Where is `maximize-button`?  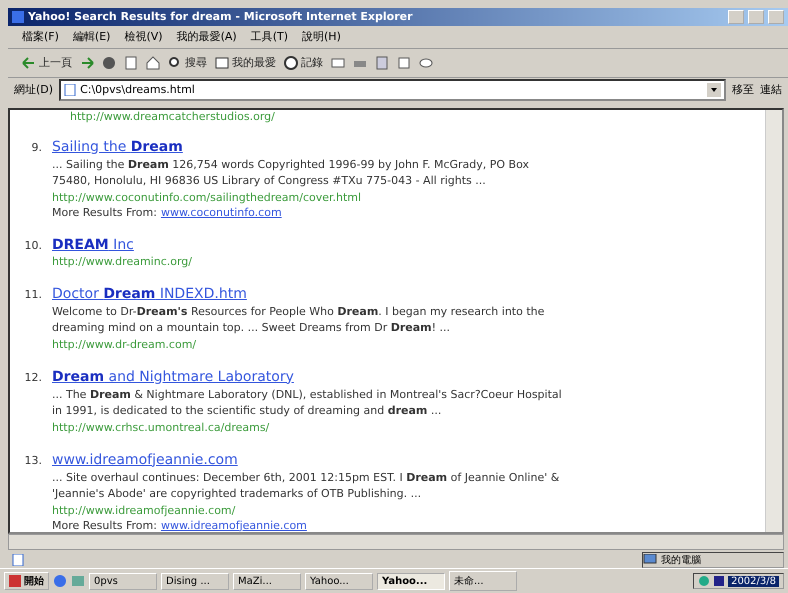 maximize-button is located at coordinates (756, 17).